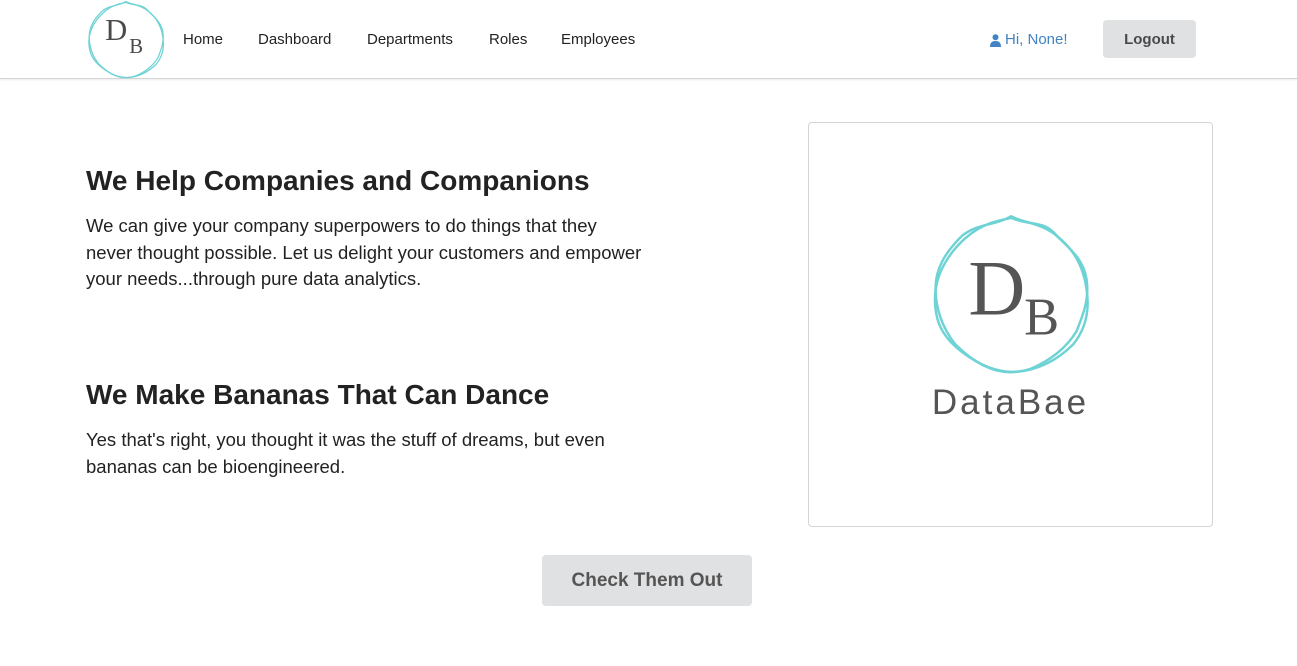 The height and width of the screenshot is (666, 1297). Describe the element at coordinates (318, 394) in the screenshot. I see `section-heading-bananas: We Make Bananas That Can Dance` at that location.